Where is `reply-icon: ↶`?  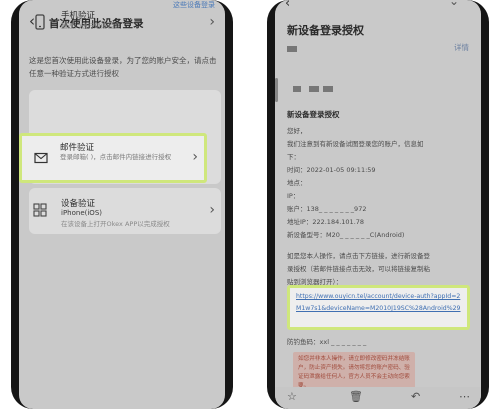 reply-icon: ↶ is located at coordinates (415, 396).